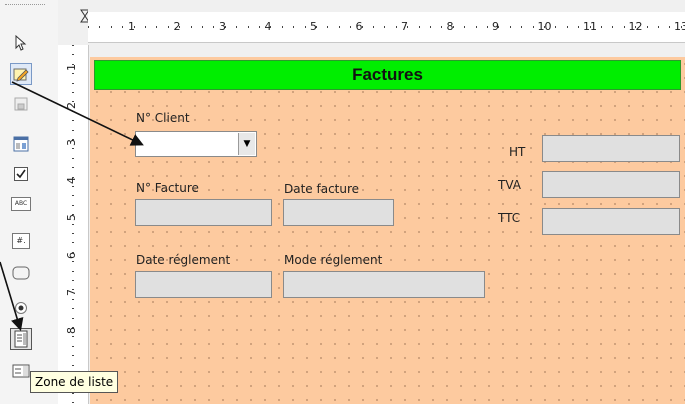 The width and height of the screenshot is (685, 404). Describe the element at coordinates (12, 296) in the screenshot. I see `arrow-to-listbox` at that location.